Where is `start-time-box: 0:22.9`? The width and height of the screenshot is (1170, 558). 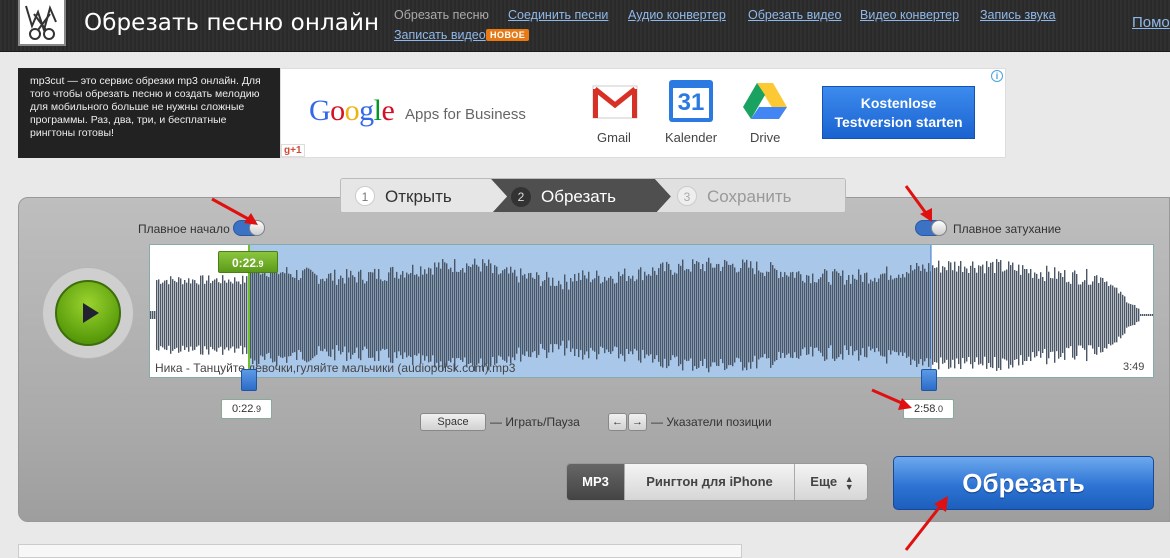
start-time-box: 0:22.9 is located at coordinates (246, 409).